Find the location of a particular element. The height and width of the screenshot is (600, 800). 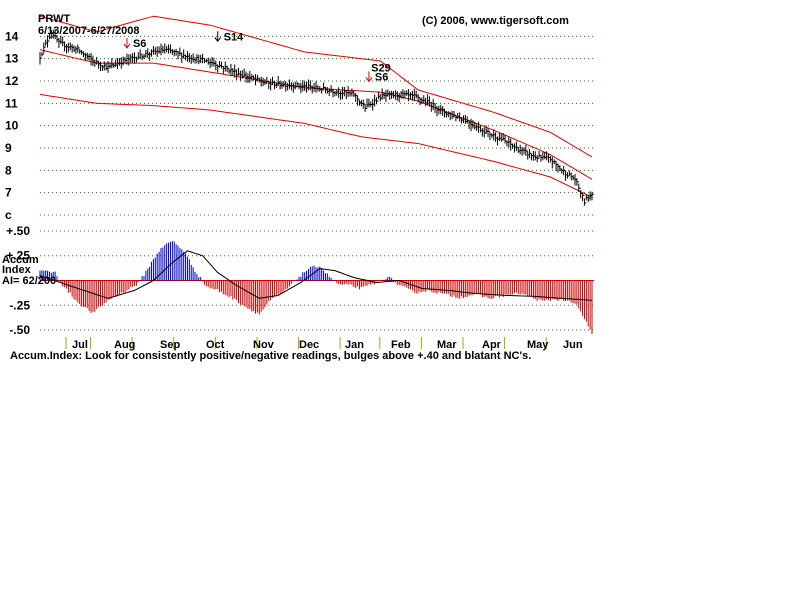

price-tick-label: 10 is located at coordinates (12, 126).